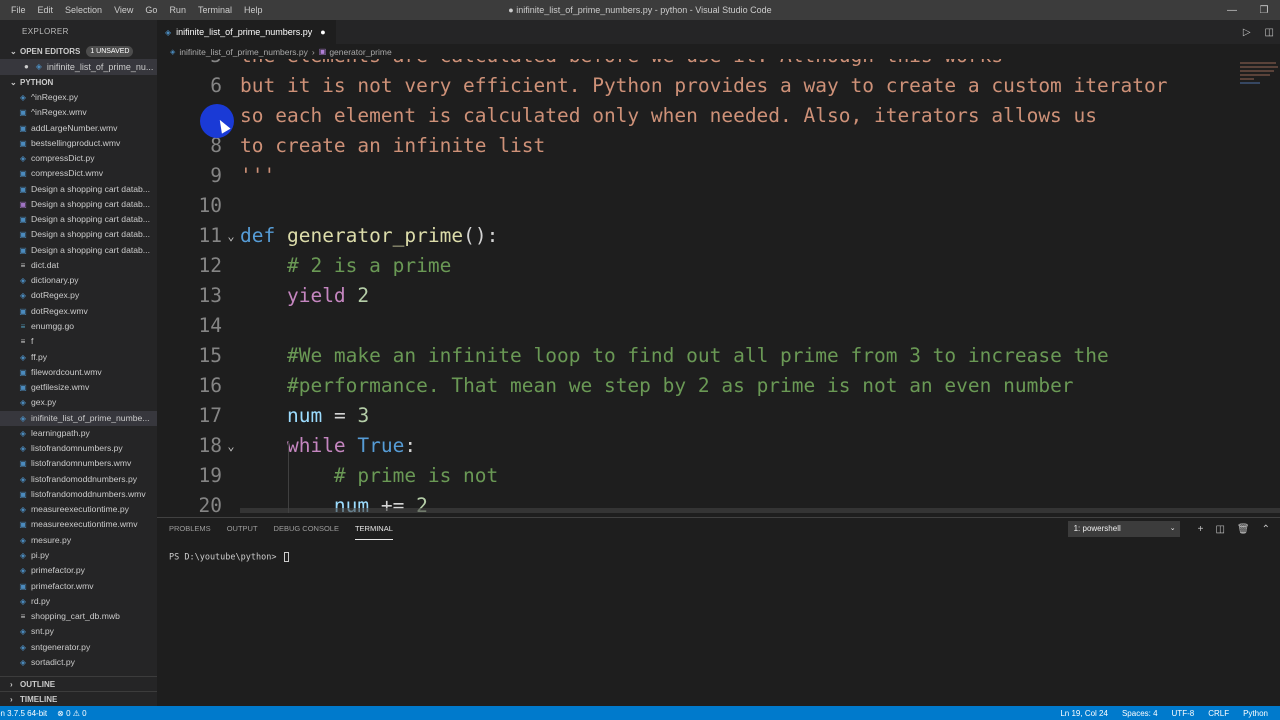  I want to click on file-item: ◈ ^inRegex.py, so click(78, 97).